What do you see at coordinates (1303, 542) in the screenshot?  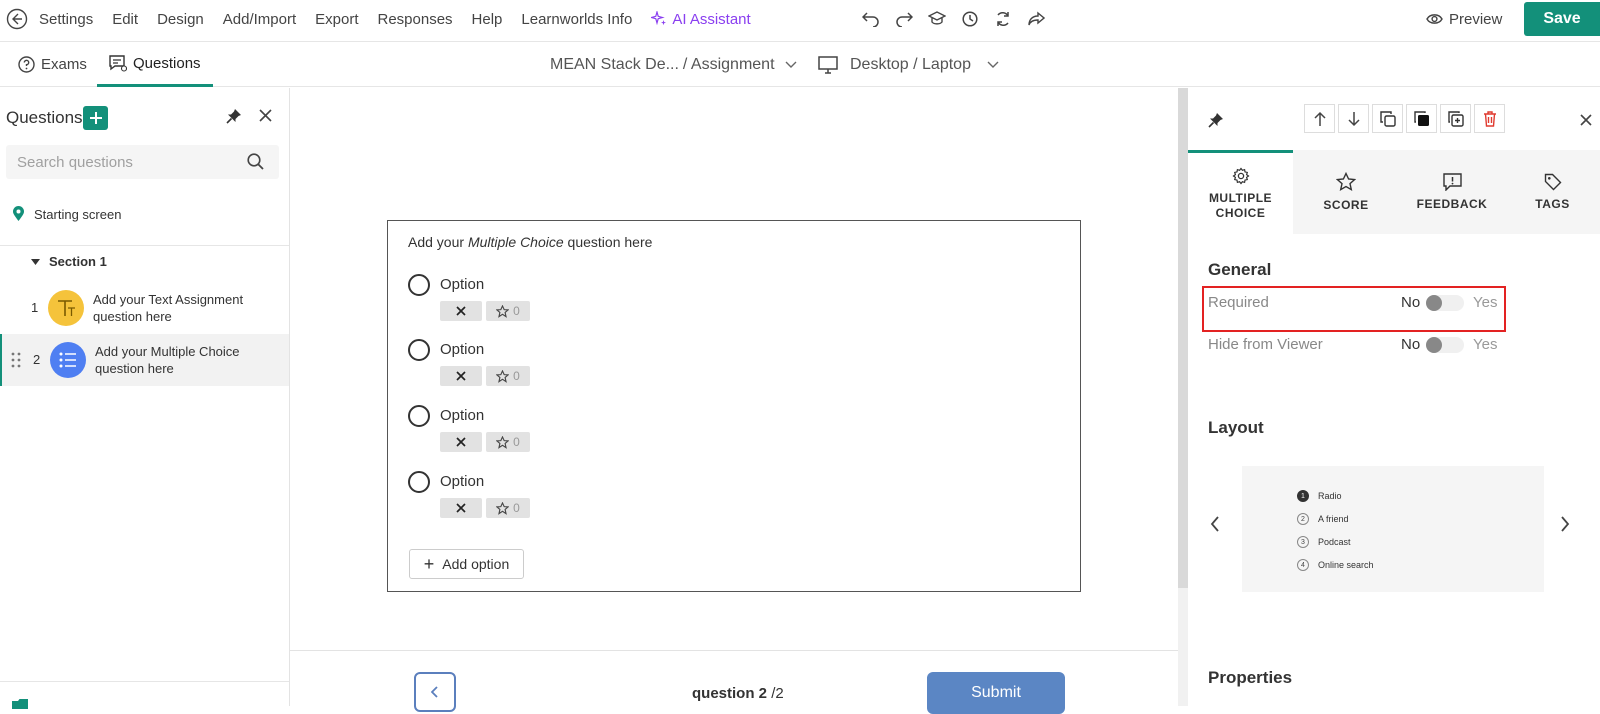 I see `layout-preview-number: 3` at bounding box center [1303, 542].